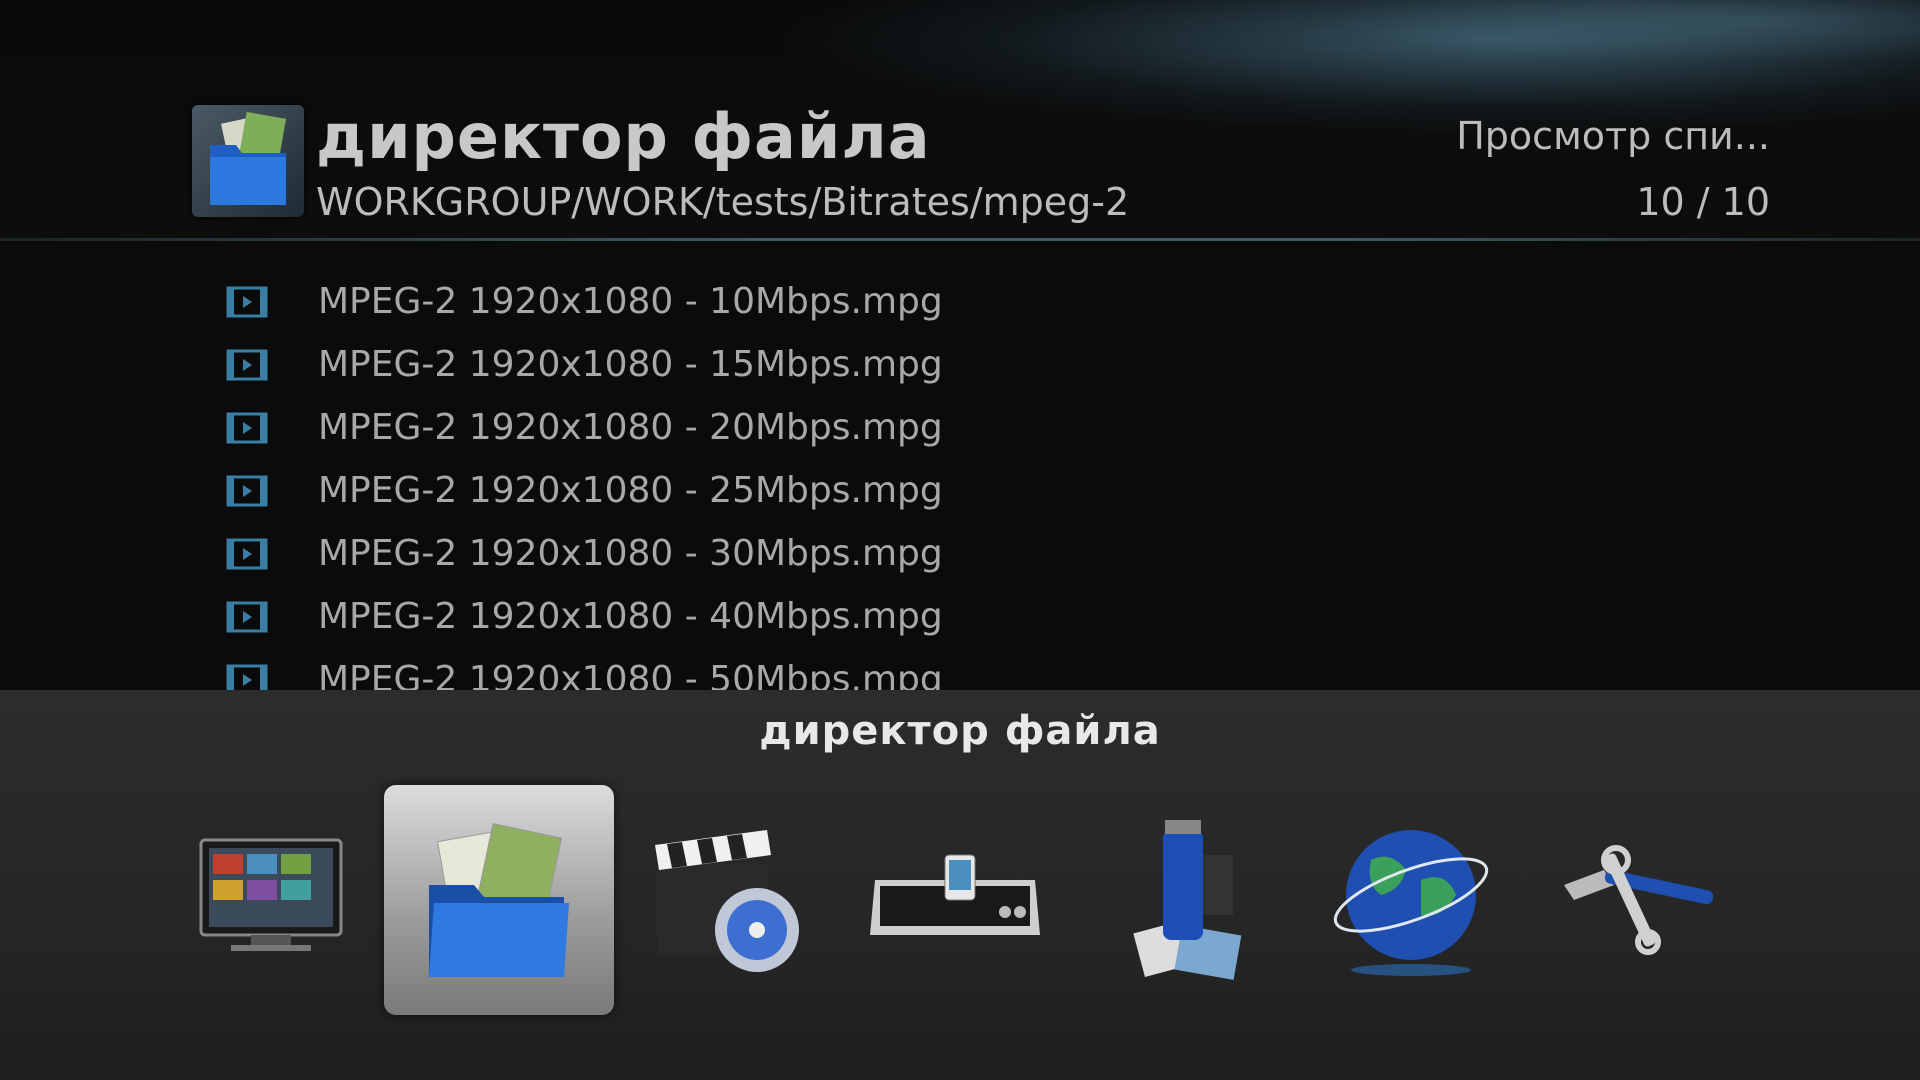 This screenshot has height=1080, width=1920. Describe the element at coordinates (723, 202) in the screenshot. I see `breadcrumb-path: WORKGROUP/WORK/tests/Bitrates/mpeg-2` at that location.